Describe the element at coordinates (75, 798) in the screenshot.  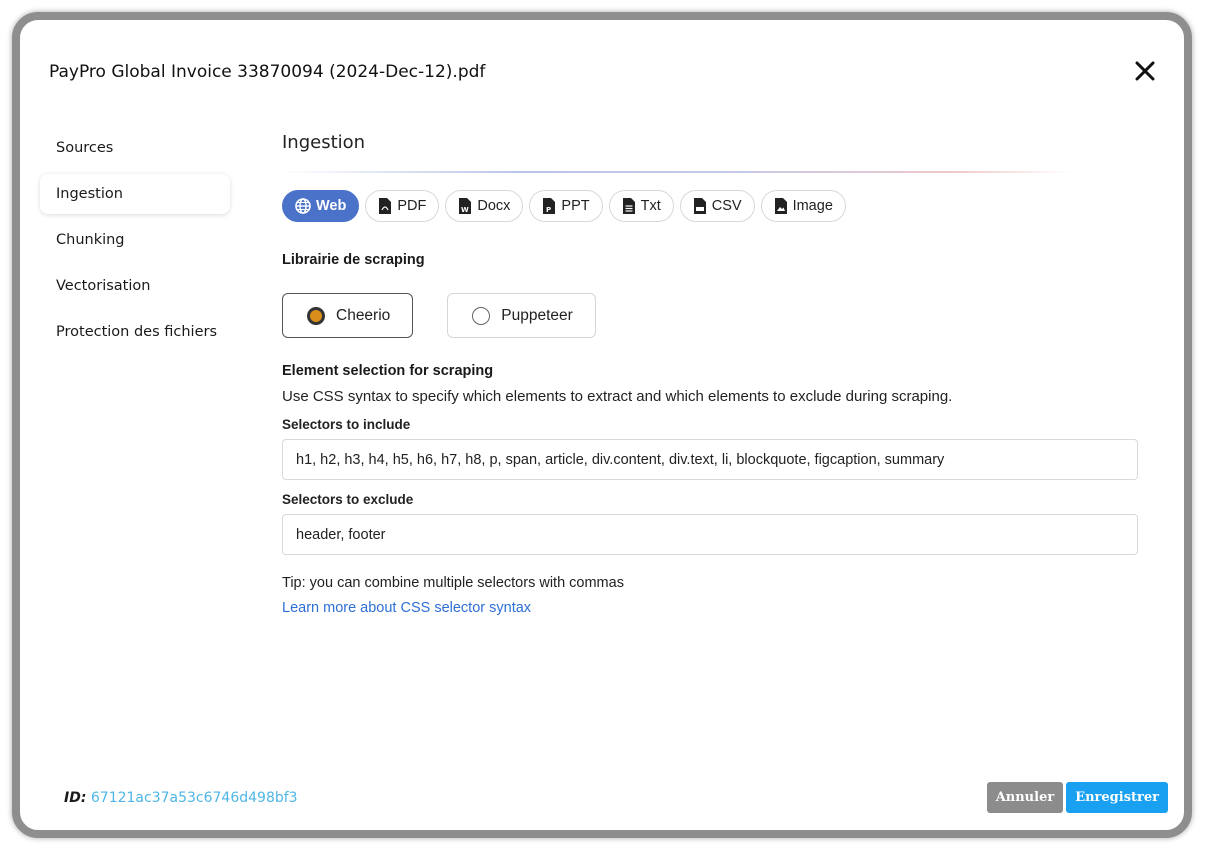
I see `id-label: ID:` at that location.